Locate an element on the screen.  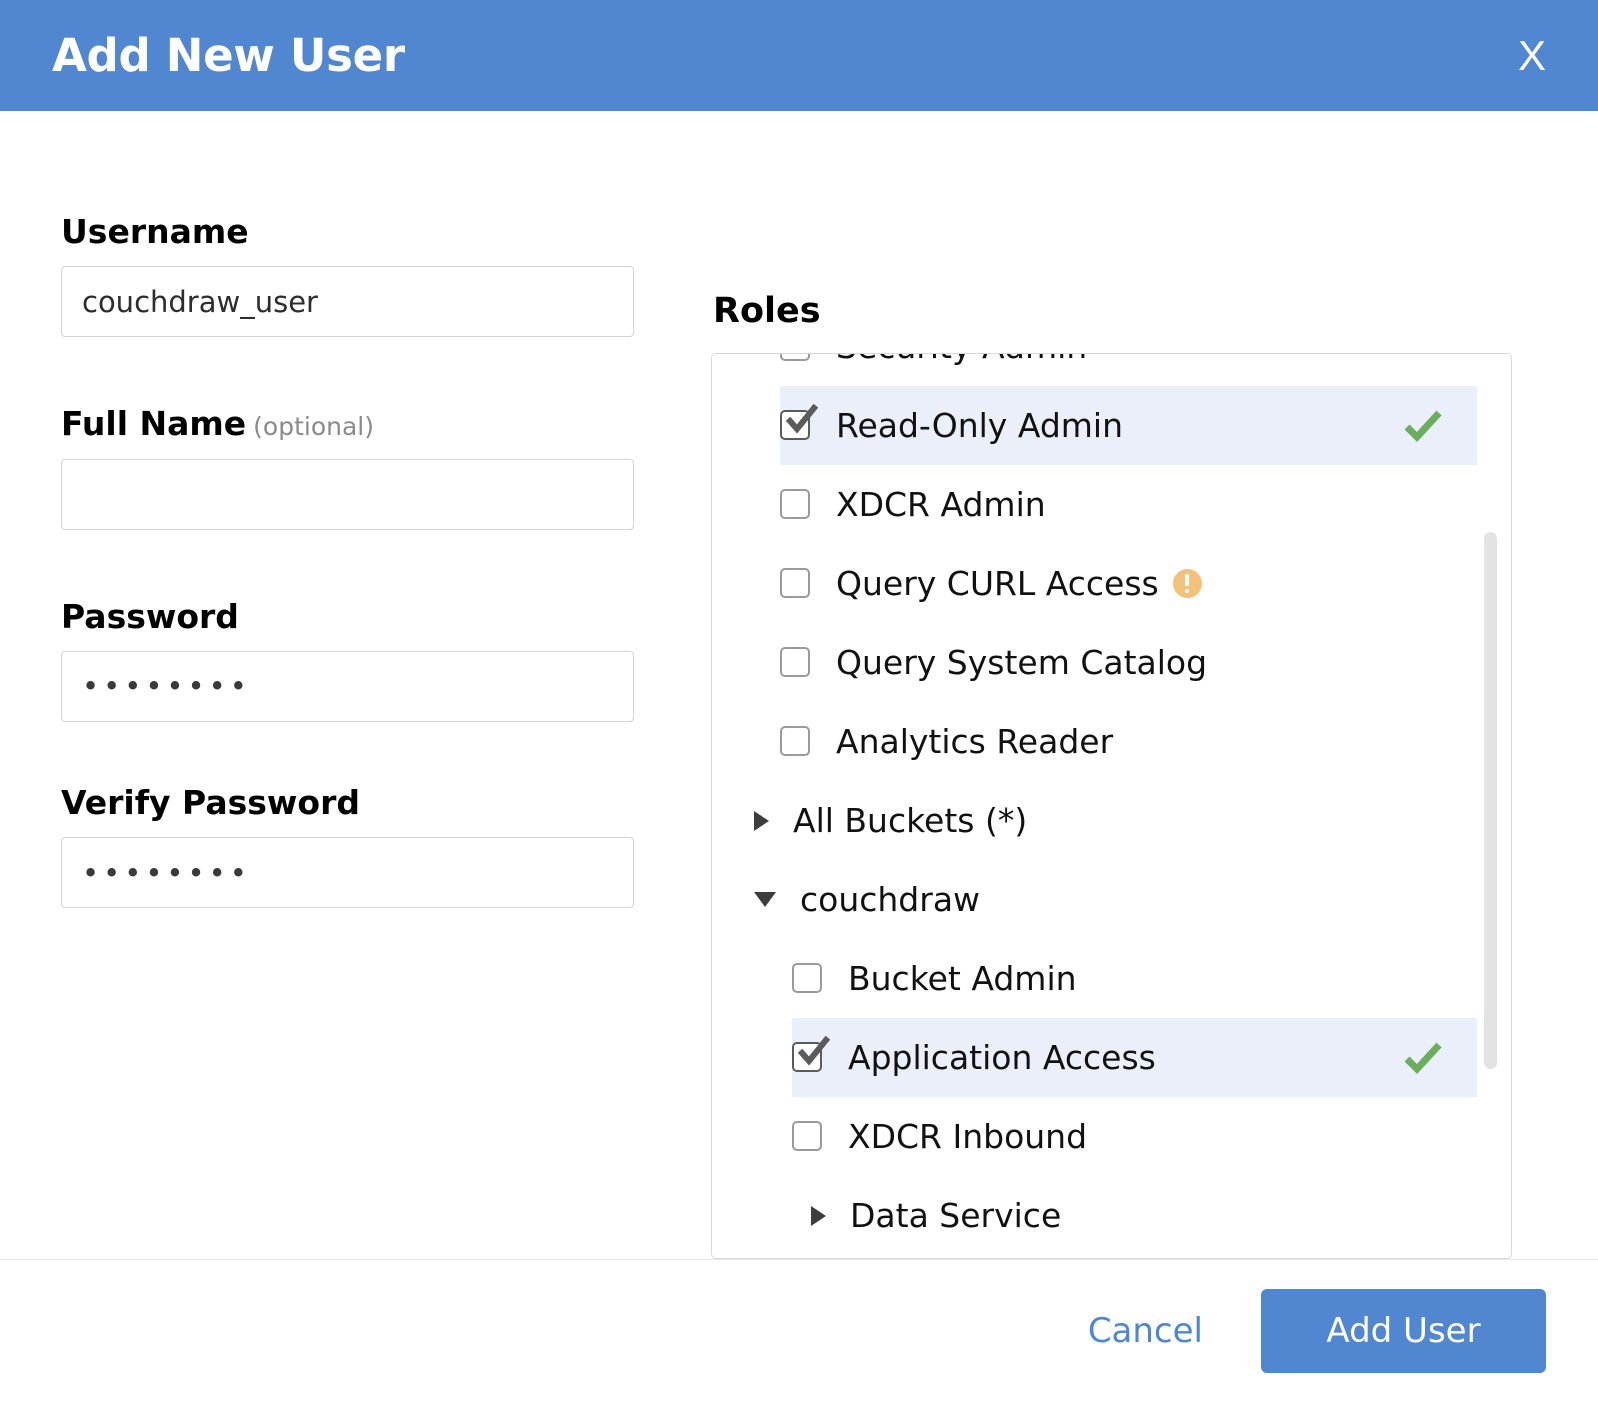
role-label: Application Access is located at coordinates (1002, 1057).